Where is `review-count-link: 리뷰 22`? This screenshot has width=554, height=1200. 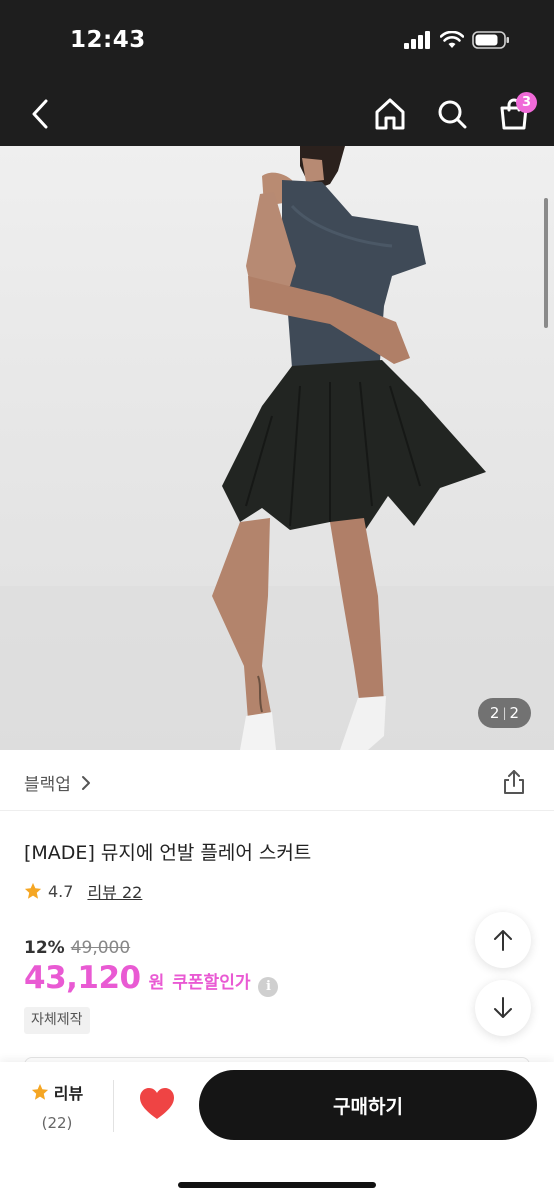
review-count-link: 리뷰 22 is located at coordinates (114, 891).